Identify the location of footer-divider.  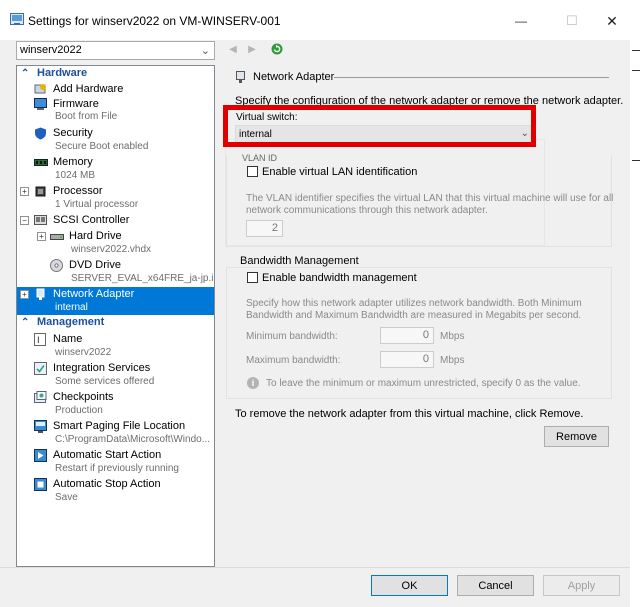
(315, 567).